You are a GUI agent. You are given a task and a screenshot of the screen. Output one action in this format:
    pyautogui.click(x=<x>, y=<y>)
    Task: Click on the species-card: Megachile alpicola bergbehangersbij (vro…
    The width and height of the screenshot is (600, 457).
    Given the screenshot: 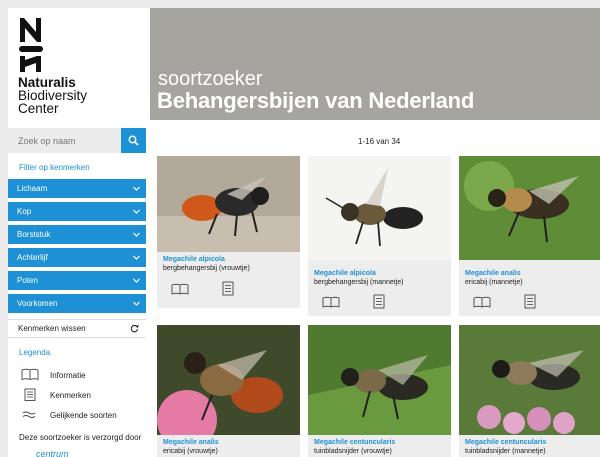 What is the action you would take?
    pyautogui.click(x=228, y=232)
    